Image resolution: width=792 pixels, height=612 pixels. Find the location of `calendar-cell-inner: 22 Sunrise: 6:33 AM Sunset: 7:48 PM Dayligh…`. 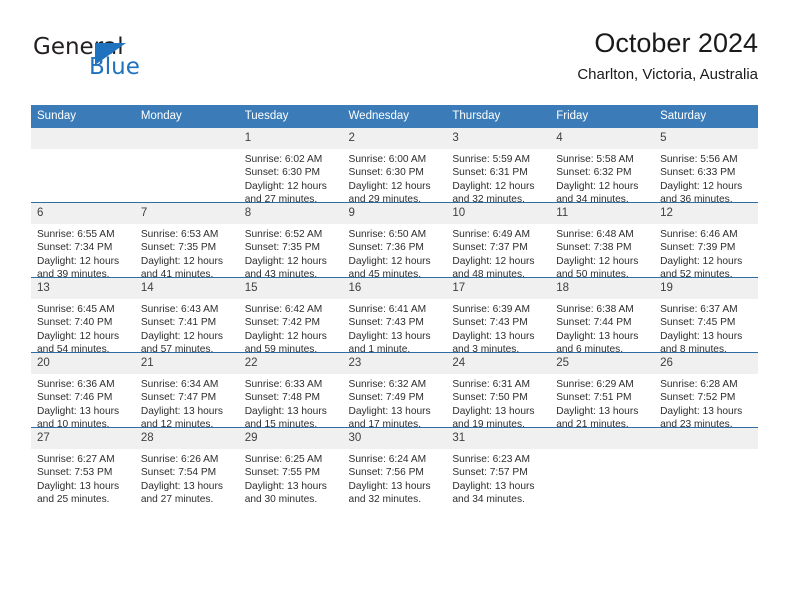

calendar-cell-inner: 22 Sunrise: 6:33 AM Sunset: 7:48 PM Dayligh… is located at coordinates (290, 391).